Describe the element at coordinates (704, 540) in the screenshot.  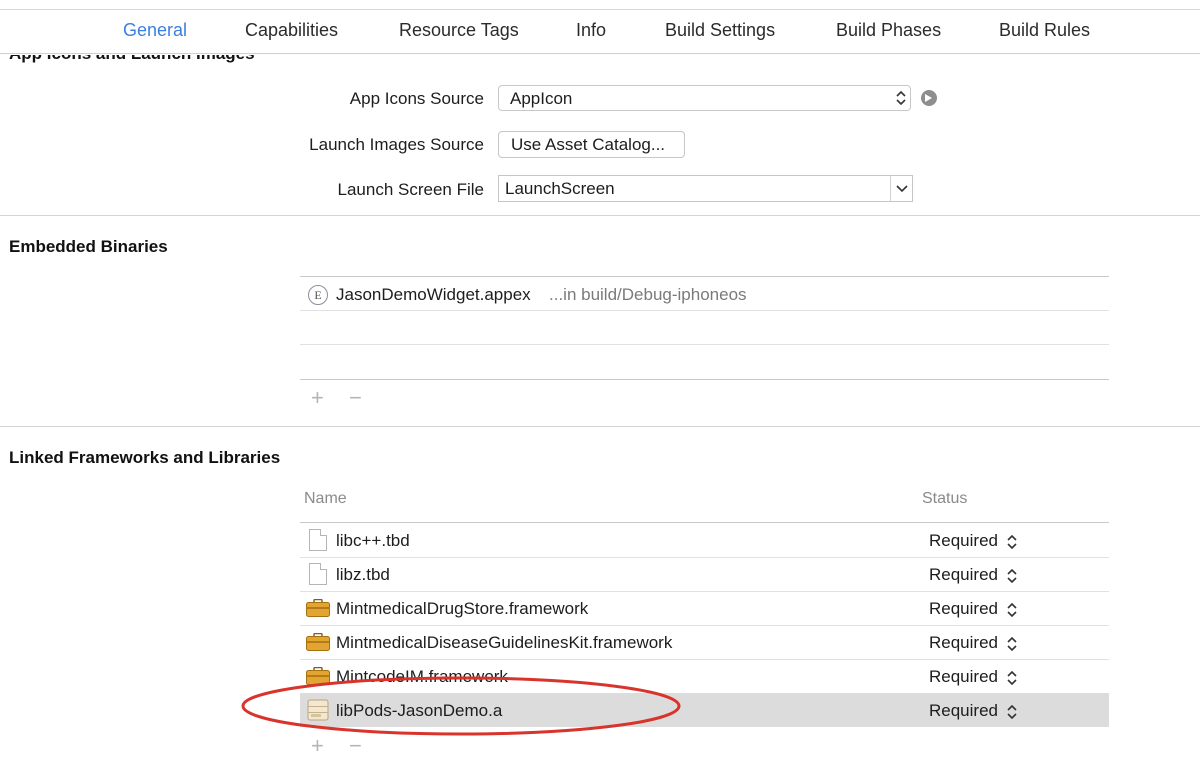
I see `table-row: libc++.tbd Required` at that location.